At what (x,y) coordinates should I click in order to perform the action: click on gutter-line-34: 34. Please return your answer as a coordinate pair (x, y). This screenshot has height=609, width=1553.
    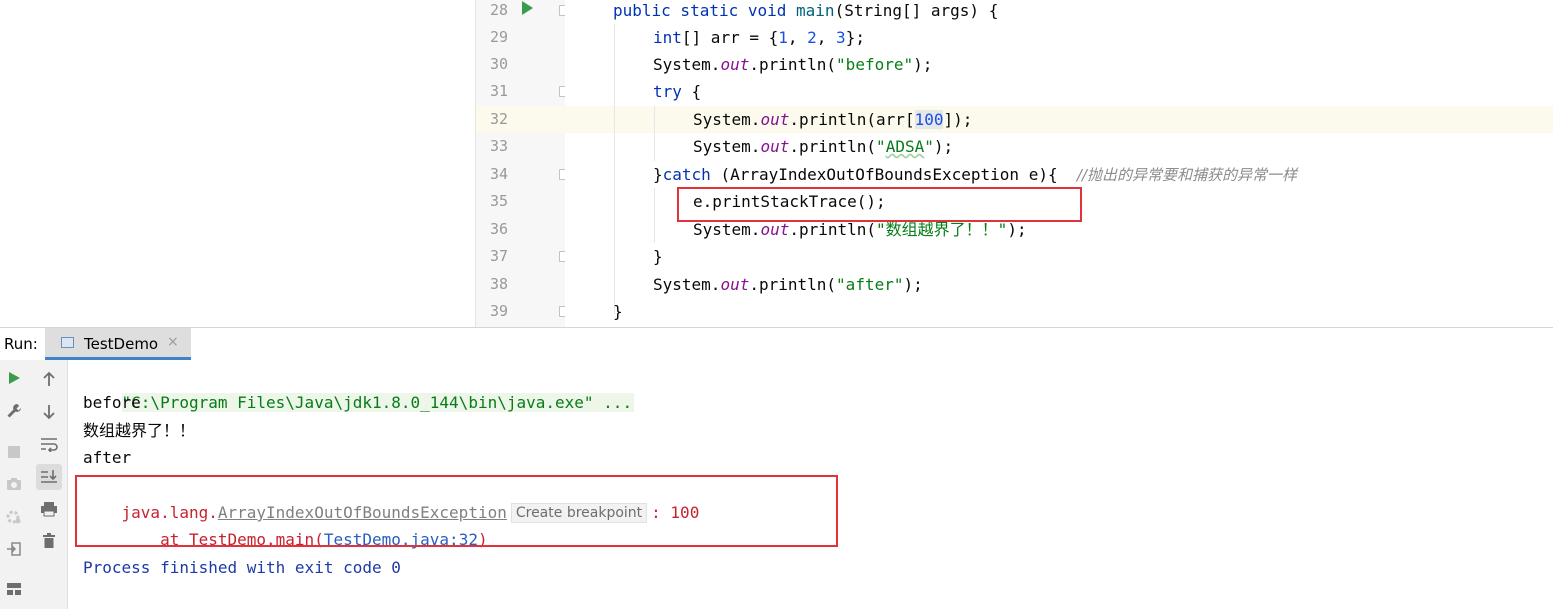
    Looking at the image, I should click on (523, 174).